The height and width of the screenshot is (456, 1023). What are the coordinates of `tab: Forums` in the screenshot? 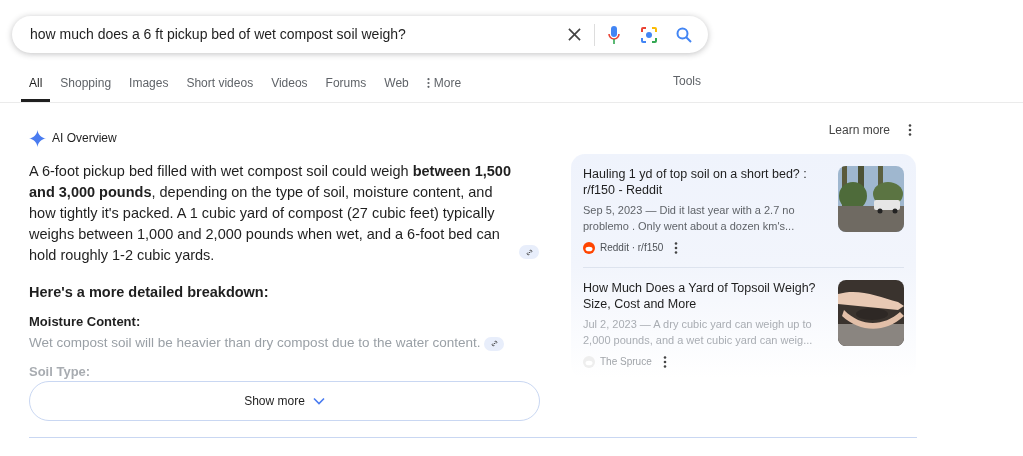 It's located at (346, 84).